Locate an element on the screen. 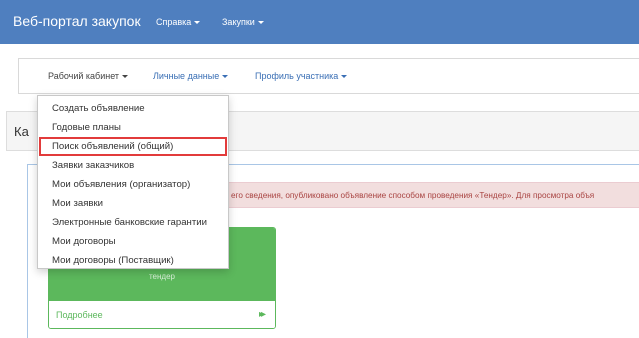 The image size is (639, 338). subnav-personal-data-label: Личные данные is located at coordinates (186, 76).